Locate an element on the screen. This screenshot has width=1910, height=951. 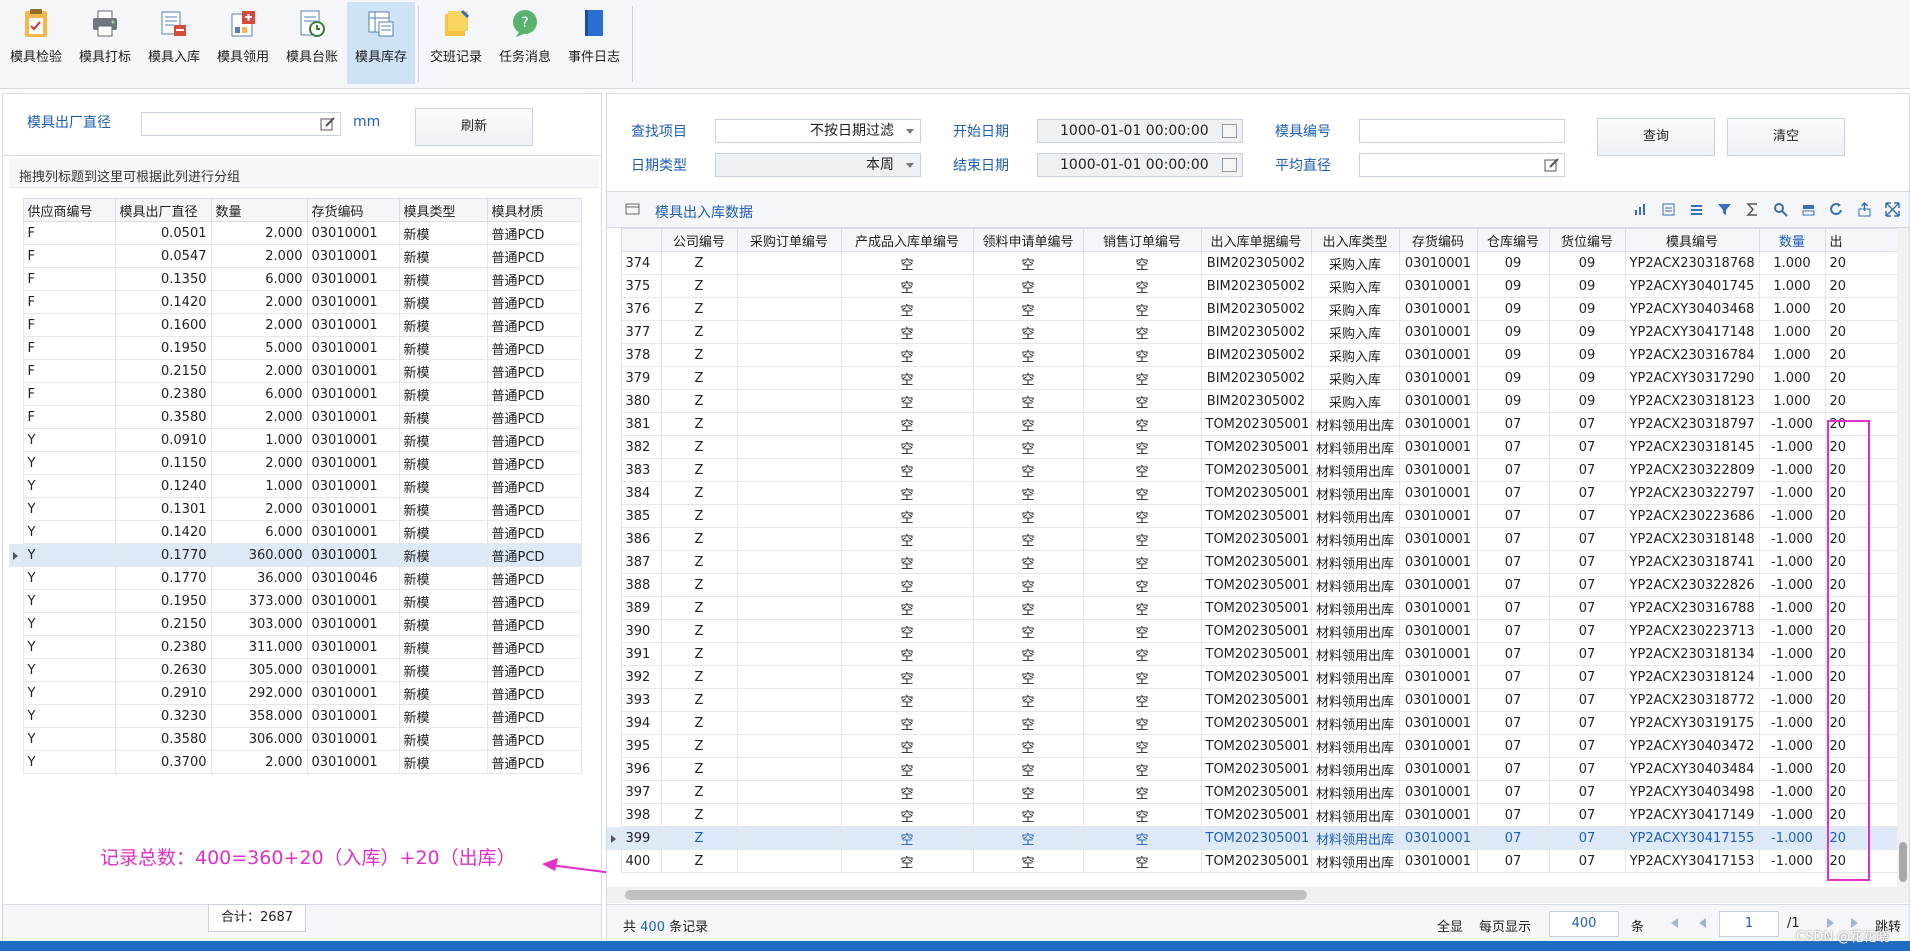
table-cell: 0.2910 is located at coordinates (163, 693).